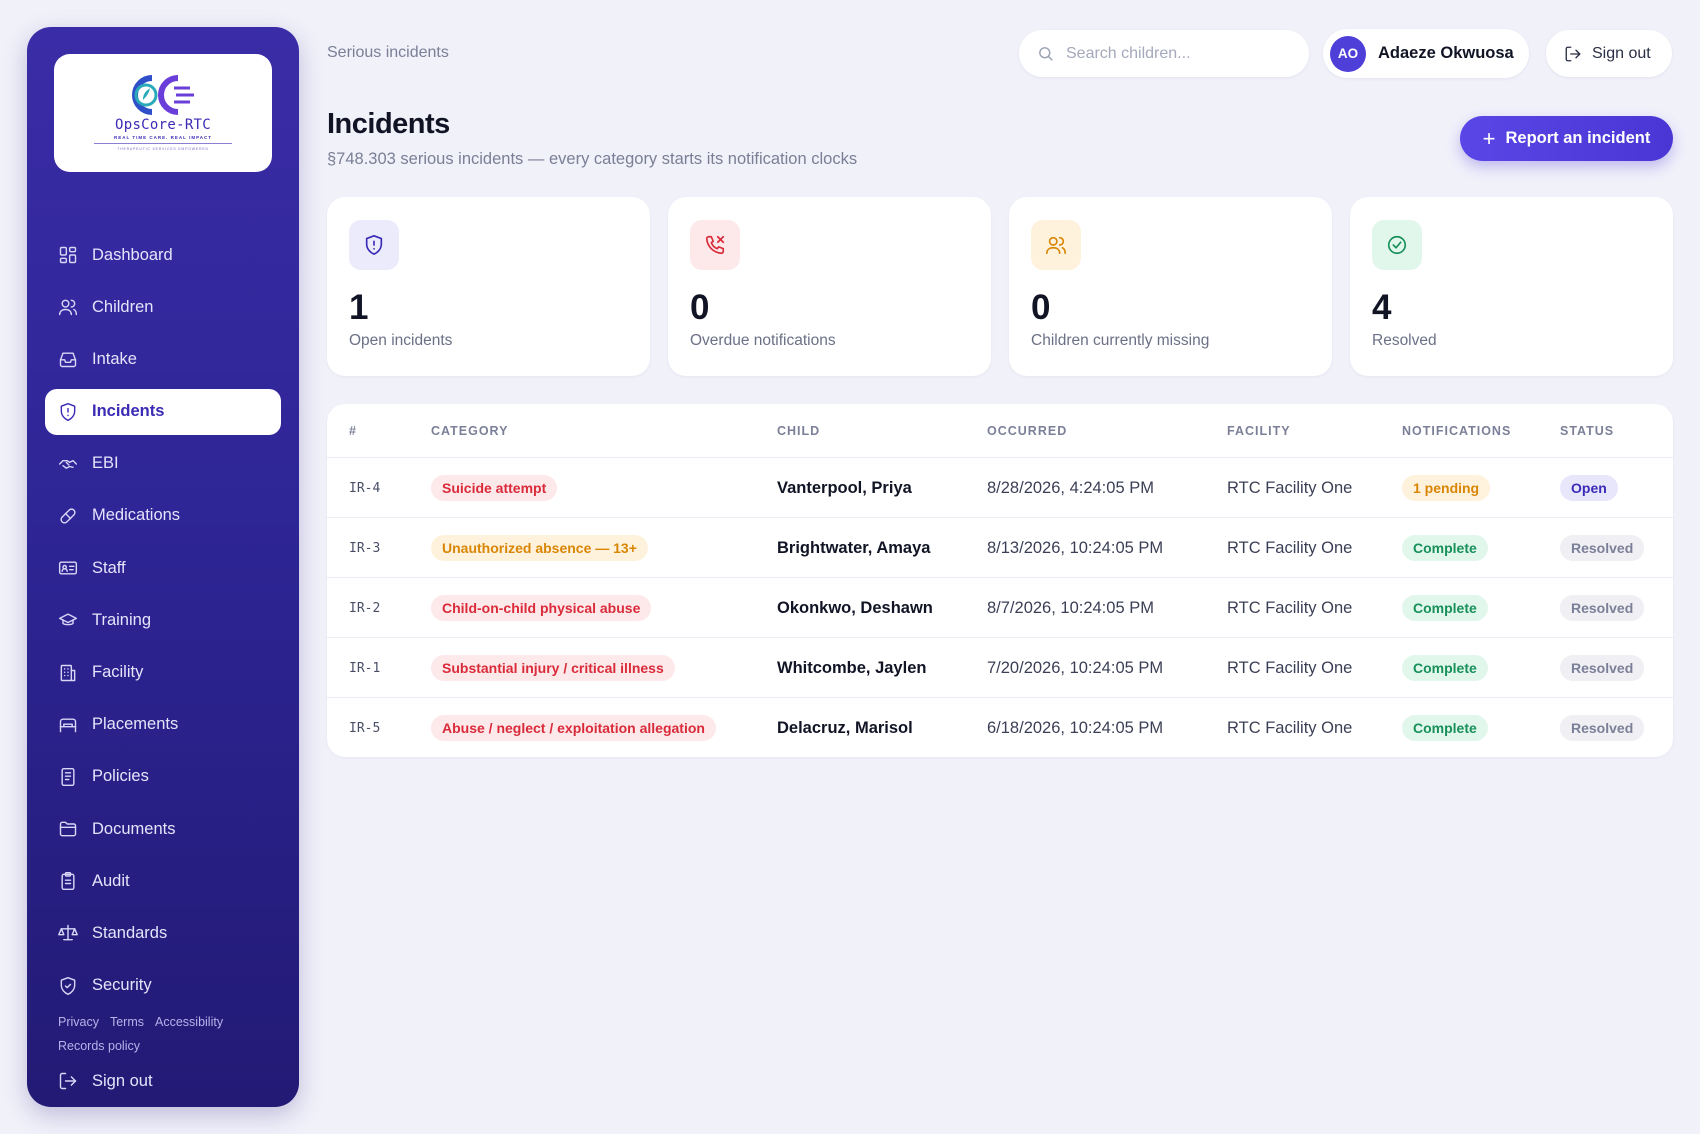 The width and height of the screenshot is (1700, 1134). What do you see at coordinates (469, 431) in the screenshot?
I see `column-header-category: CATEGORY` at bounding box center [469, 431].